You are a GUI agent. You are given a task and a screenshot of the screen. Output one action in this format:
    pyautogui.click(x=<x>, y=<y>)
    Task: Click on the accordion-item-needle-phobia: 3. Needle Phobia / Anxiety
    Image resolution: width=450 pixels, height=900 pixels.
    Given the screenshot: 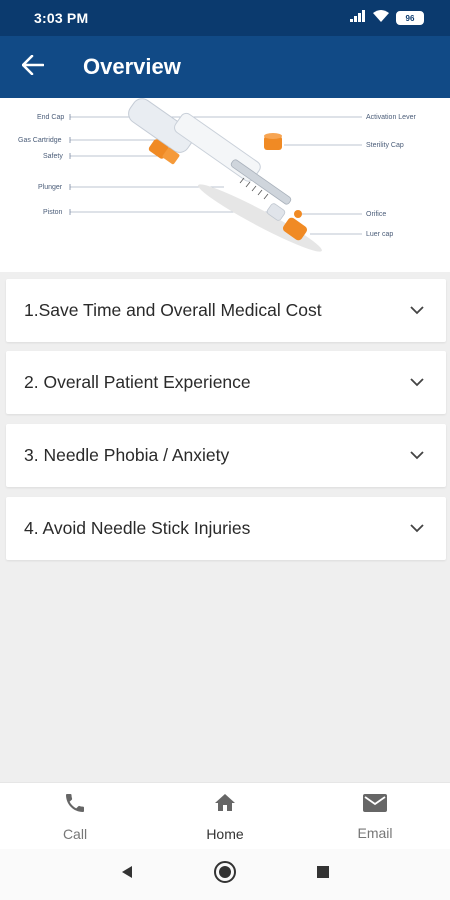 What is the action you would take?
    pyautogui.click(x=226, y=455)
    